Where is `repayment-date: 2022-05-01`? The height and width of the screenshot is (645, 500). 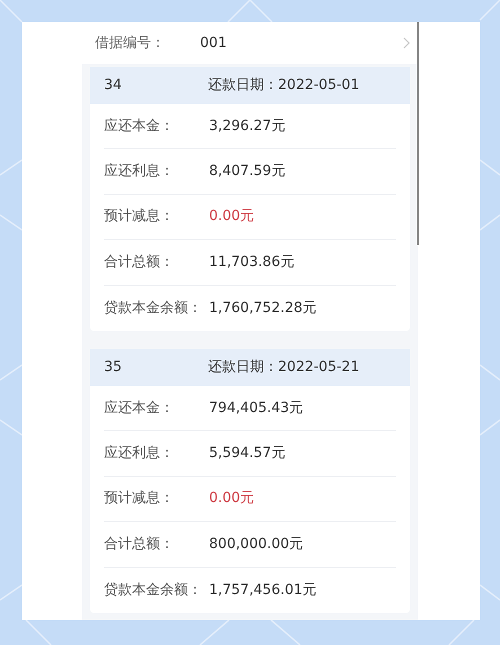 repayment-date: 2022-05-01 is located at coordinates (319, 85).